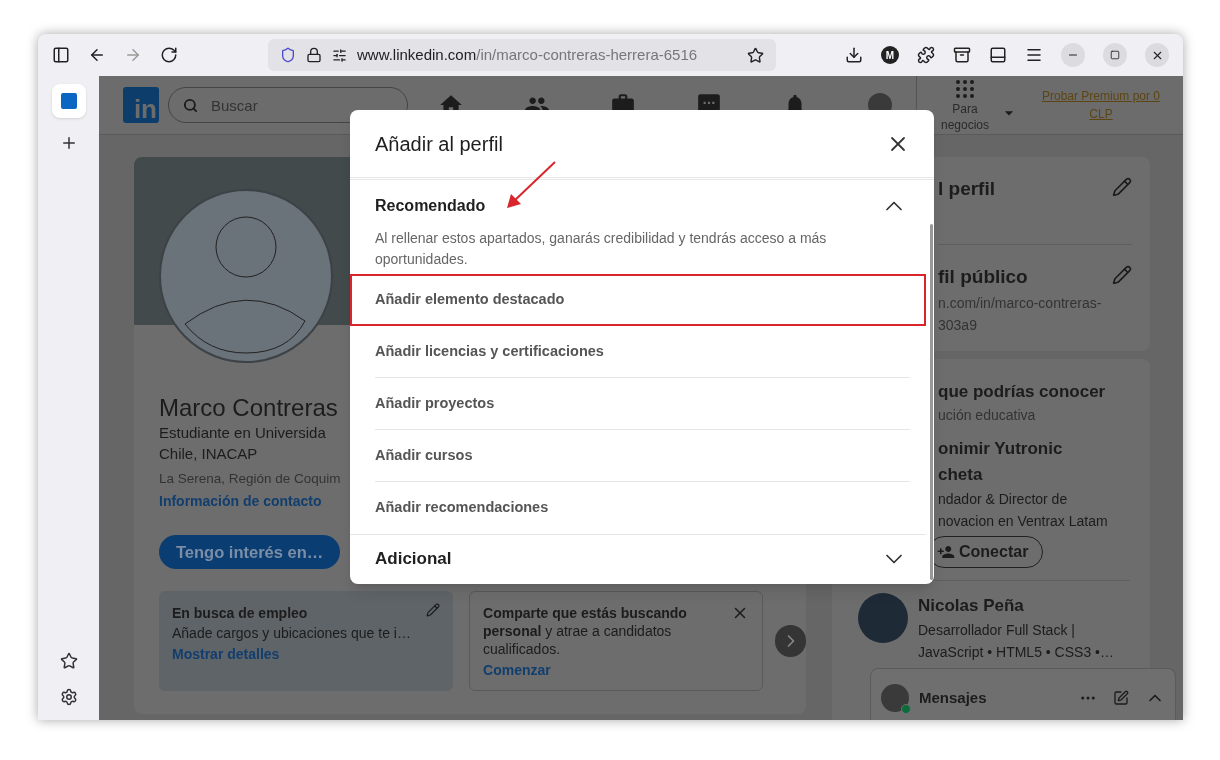  I want to click on permissions-icon, so click(339, 55).